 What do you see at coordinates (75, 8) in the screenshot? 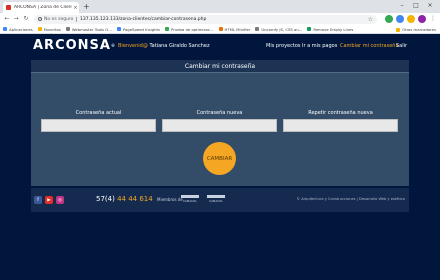
I see `close-tab-icon: ×` at bounding box center [75, 8].